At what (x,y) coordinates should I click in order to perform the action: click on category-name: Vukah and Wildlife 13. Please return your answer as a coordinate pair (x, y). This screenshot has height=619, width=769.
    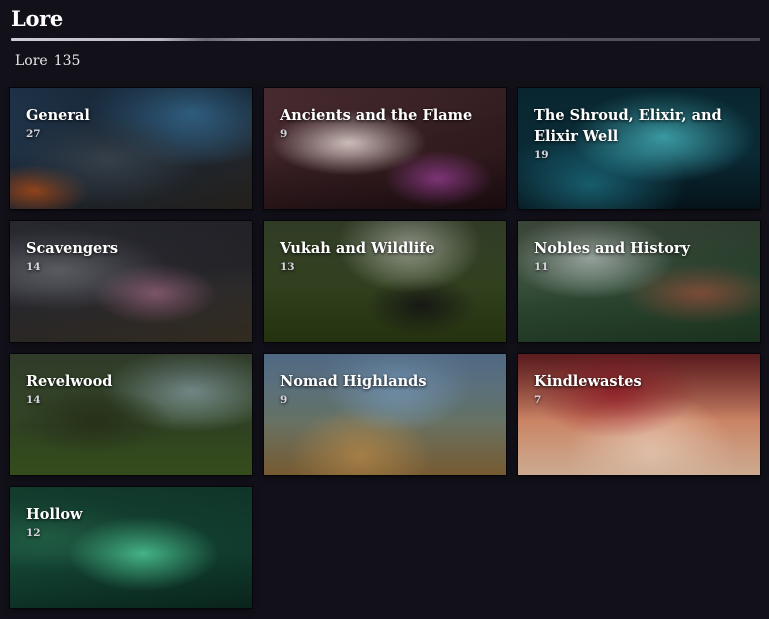
    Looking at the image, I should click on (386, 256).